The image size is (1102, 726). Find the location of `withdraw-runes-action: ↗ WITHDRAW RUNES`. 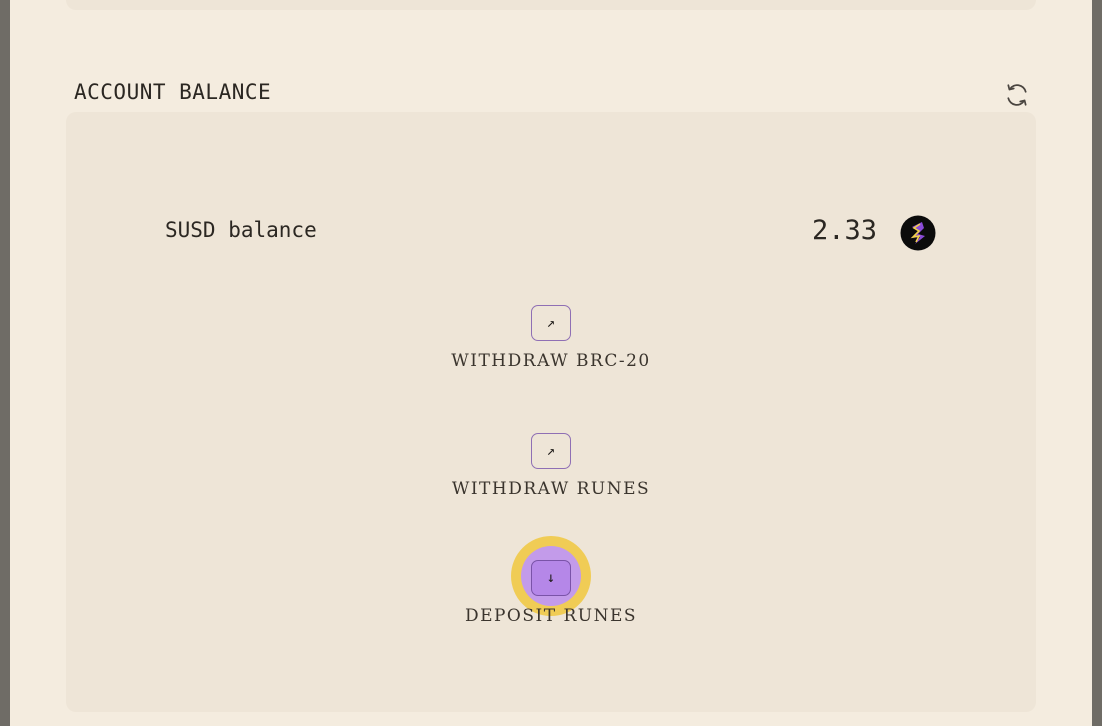

withdraw-runes-action: ↗ WITHDRAW RUNES is located at coordinates (551, 466).